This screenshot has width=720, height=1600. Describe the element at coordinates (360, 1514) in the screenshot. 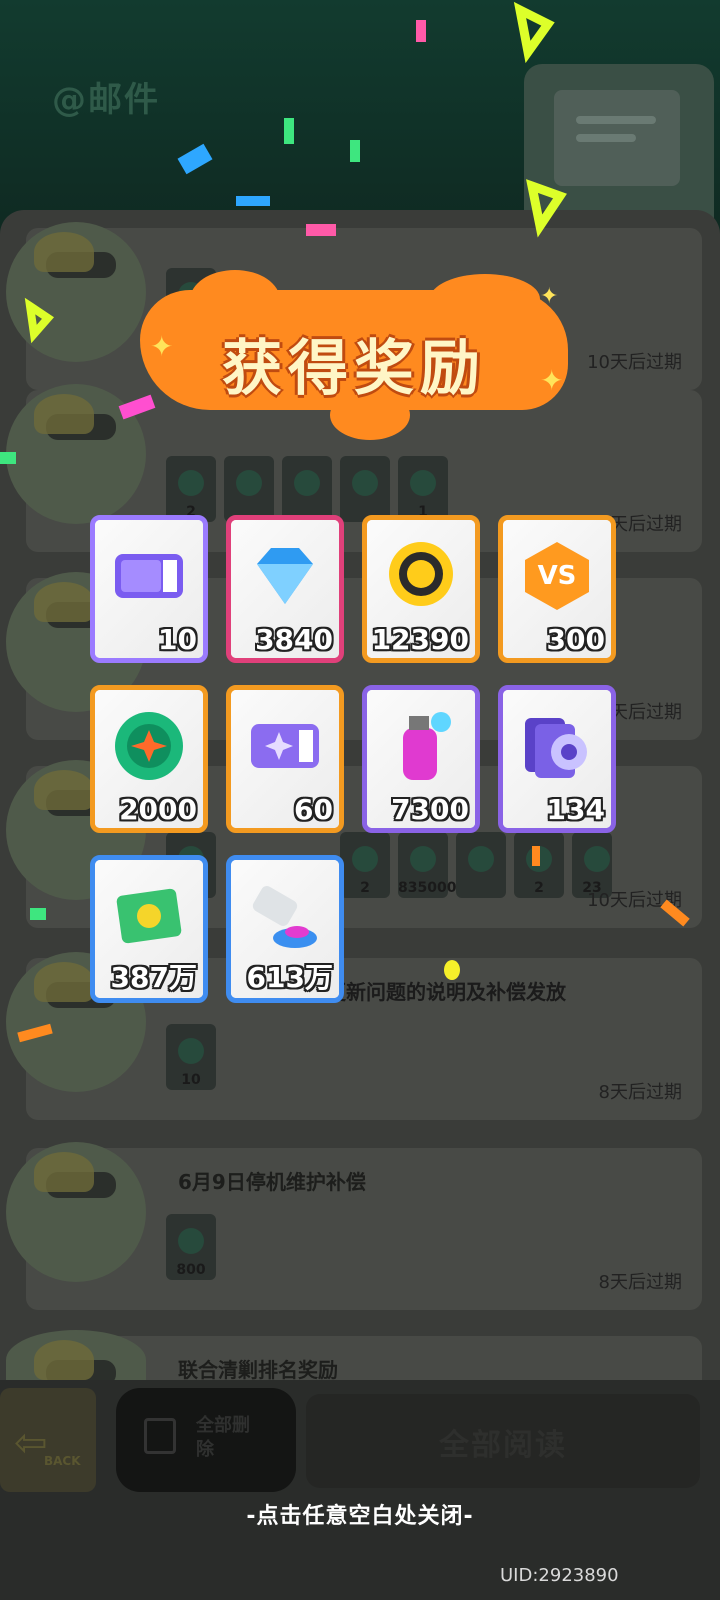

I see `close-hint: -点击任意空白处关闭-` at that location.